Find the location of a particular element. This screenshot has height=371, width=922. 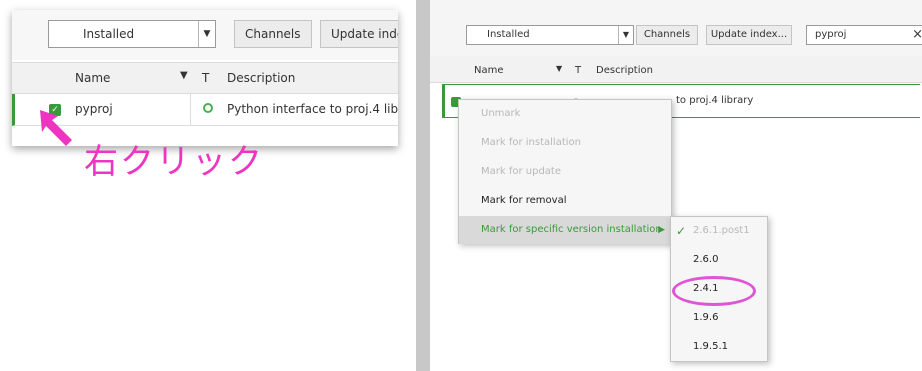

version-item: 1.9.6 is located at coordinates (719, 318).